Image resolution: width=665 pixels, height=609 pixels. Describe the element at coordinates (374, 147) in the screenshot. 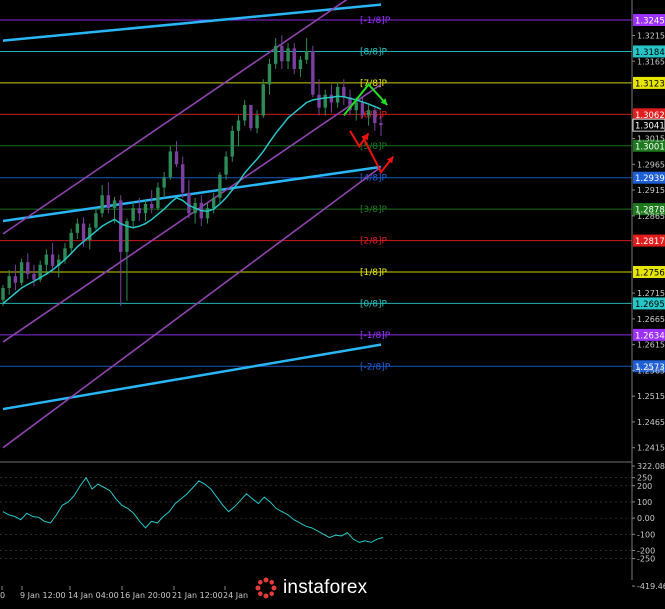

I see `murrey-level-label: [5/8]P` at that location.